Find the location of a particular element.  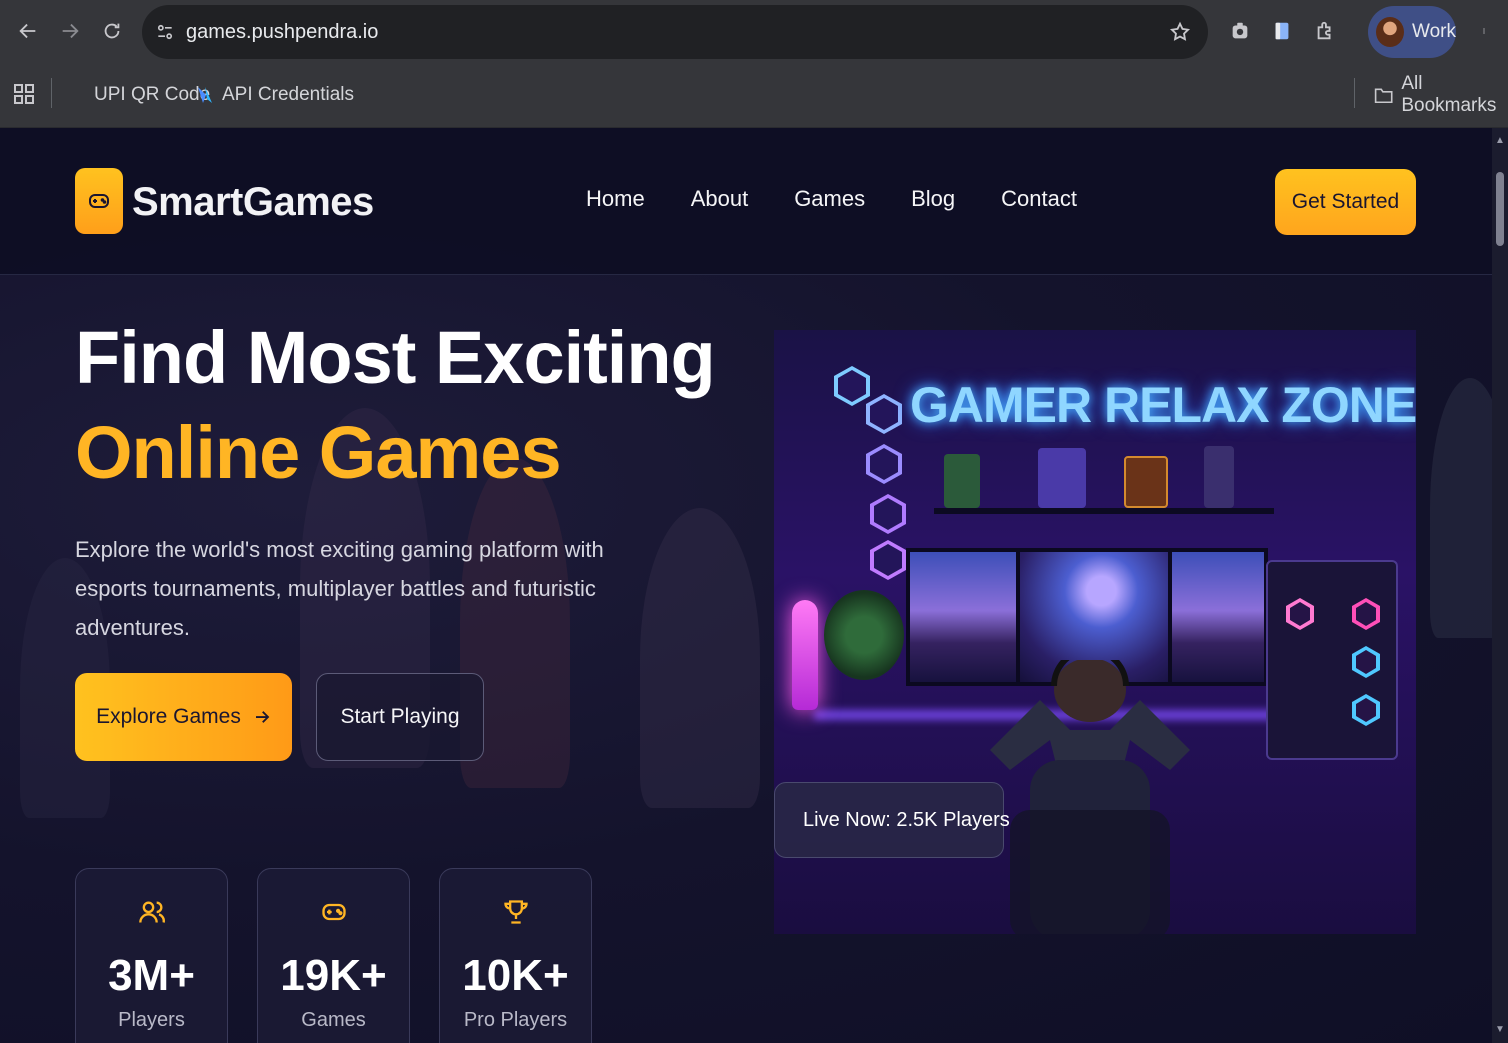

bookmark-api-credentials: API Credentials is located at coordinates (275, 95).